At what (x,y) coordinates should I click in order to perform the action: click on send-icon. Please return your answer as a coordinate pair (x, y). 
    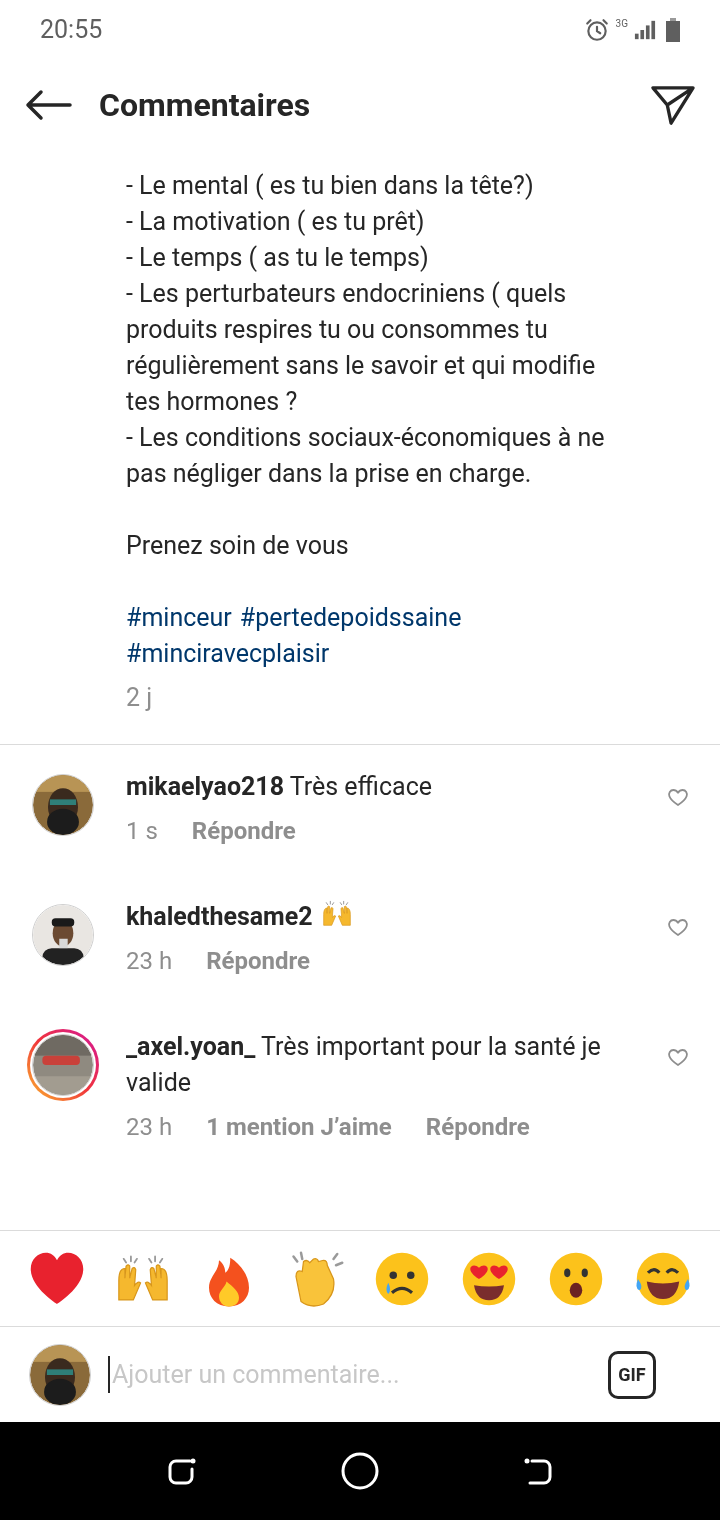
    Looking at the image, I should click on (673, 105).